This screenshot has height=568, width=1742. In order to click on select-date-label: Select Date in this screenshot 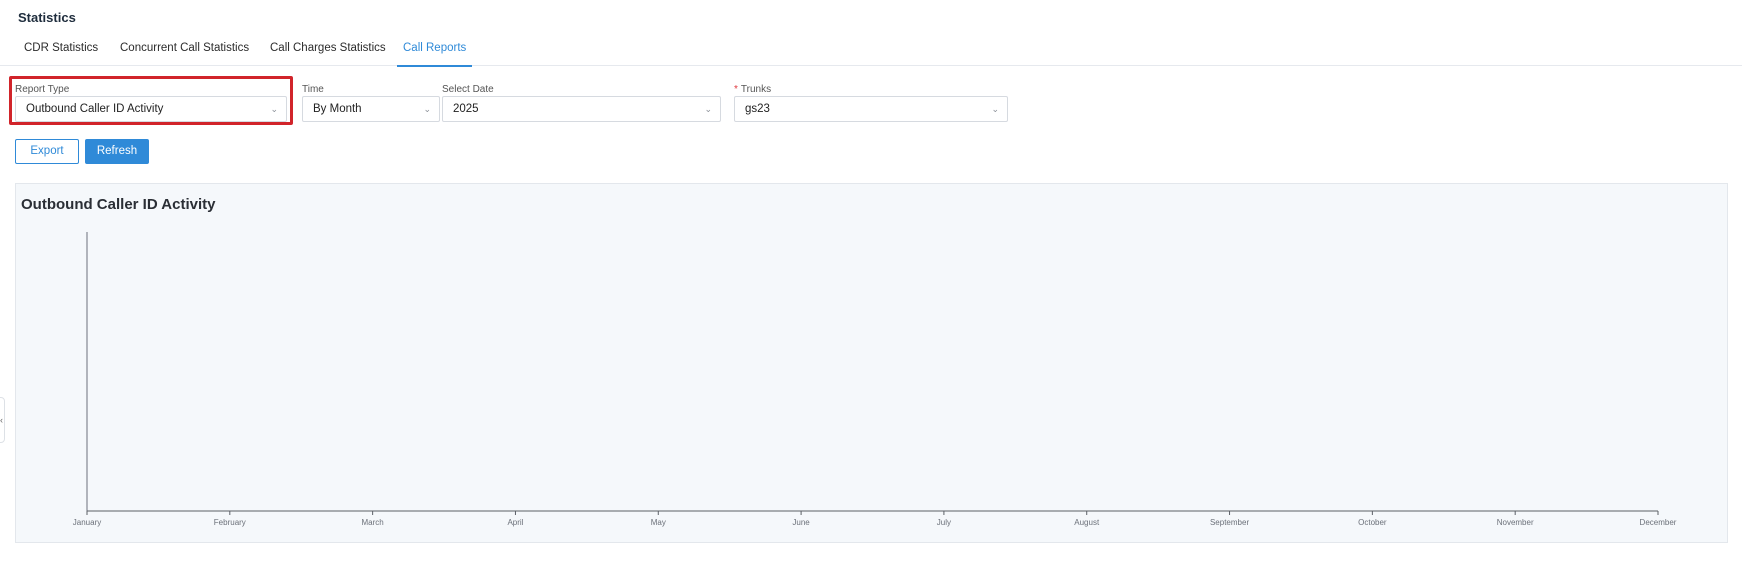, I will do `click(468, 89)`.